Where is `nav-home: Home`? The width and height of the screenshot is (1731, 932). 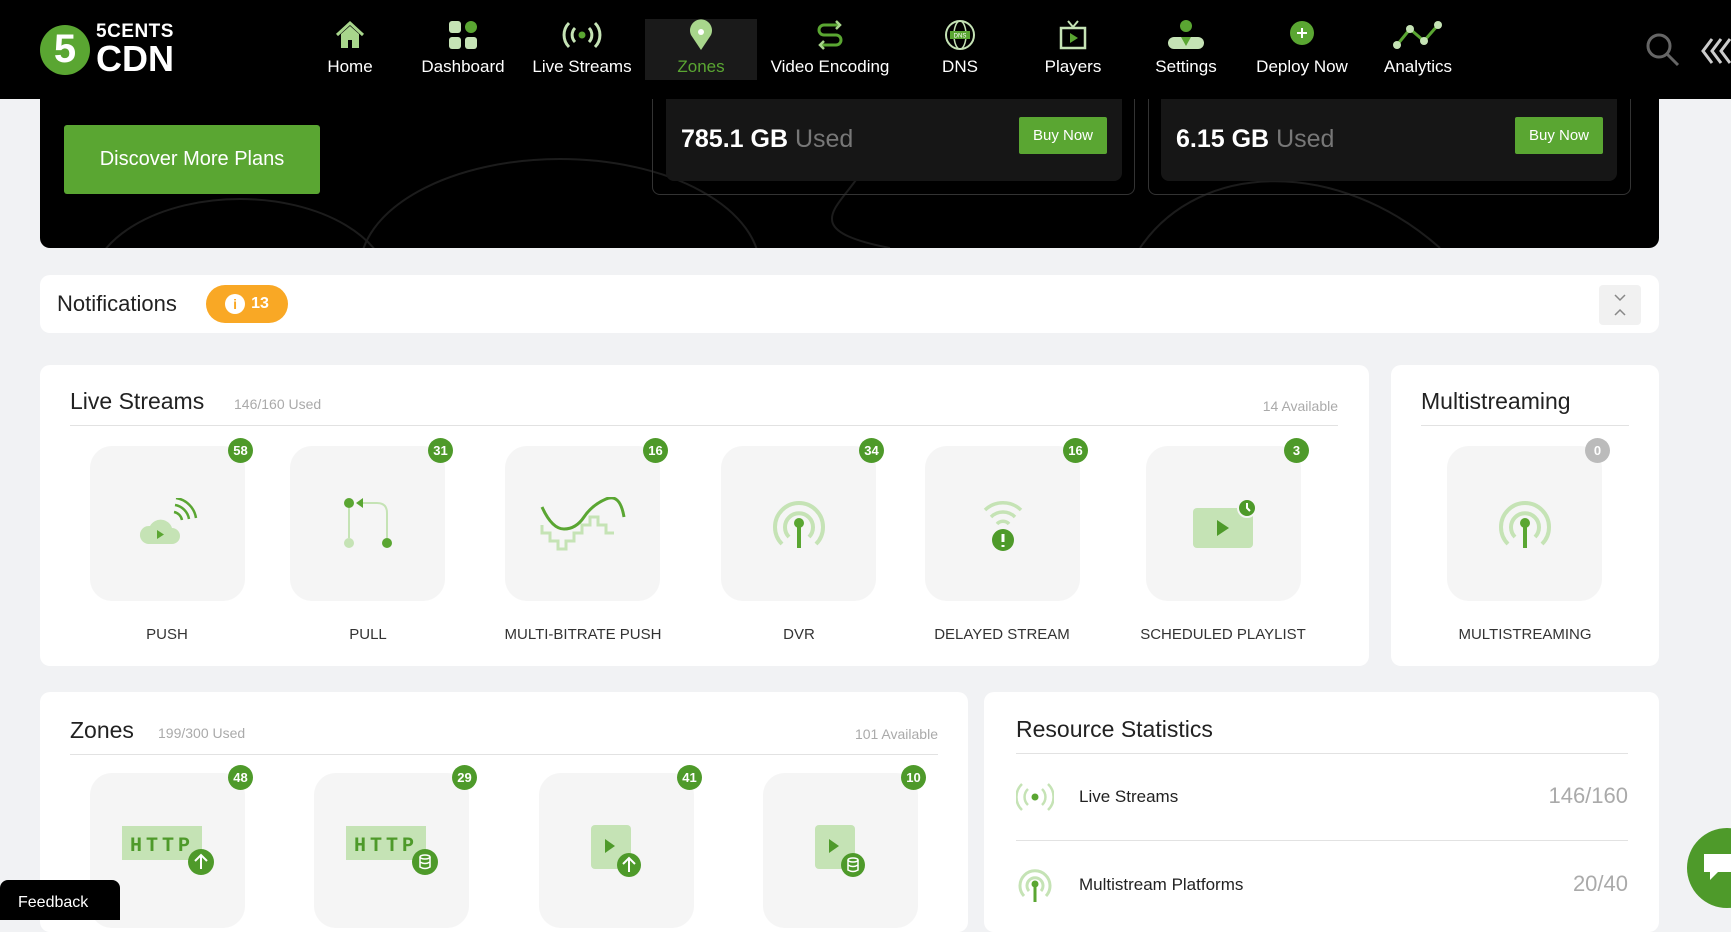
nav-home: Home is located at coordinates (350, 49).